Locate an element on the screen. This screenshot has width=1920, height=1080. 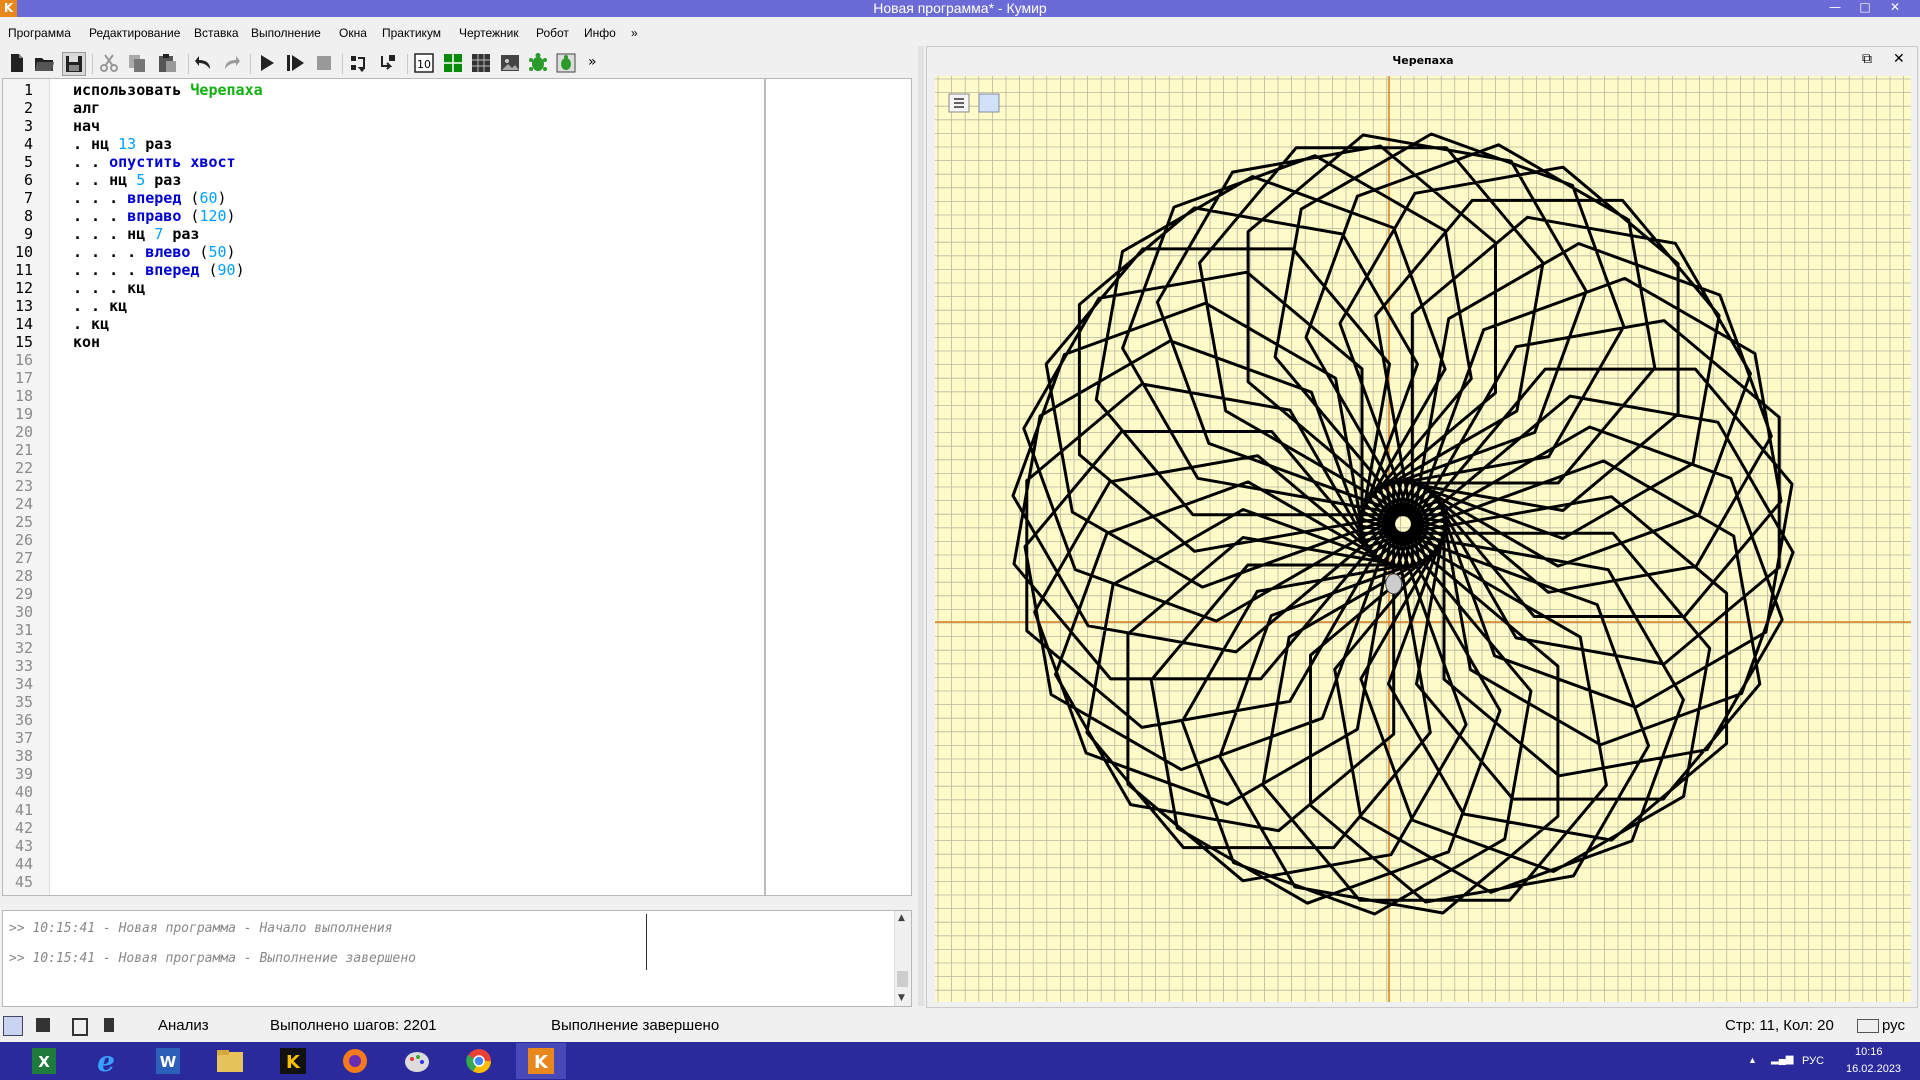
code-line: . . нц 5 раз is located at coordinates (127, 180).